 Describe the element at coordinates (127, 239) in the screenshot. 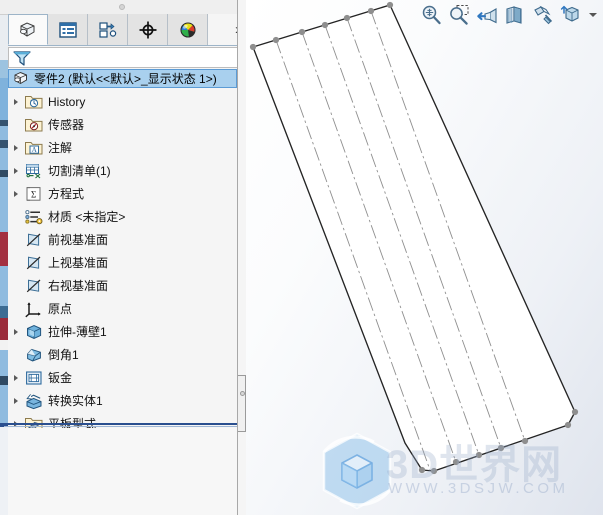

I see `tree-item: 前视基准面` at that location.